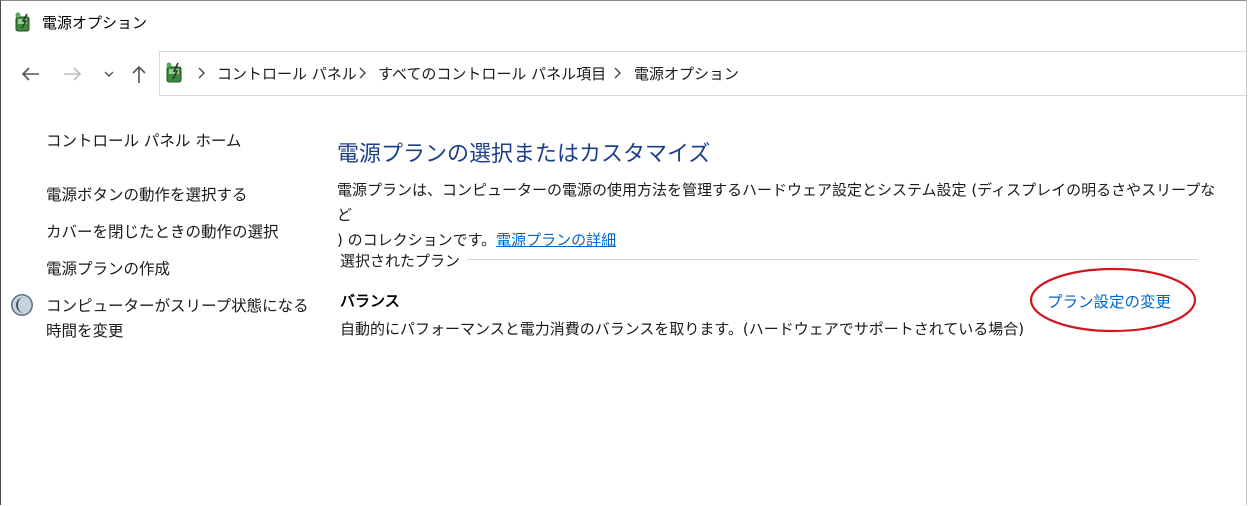 The image size is (1248, 506). Describe the element at coordinates (400, 261) in the screenshot. I see `selected-plan-heading: 選択されたプラン` at that location.